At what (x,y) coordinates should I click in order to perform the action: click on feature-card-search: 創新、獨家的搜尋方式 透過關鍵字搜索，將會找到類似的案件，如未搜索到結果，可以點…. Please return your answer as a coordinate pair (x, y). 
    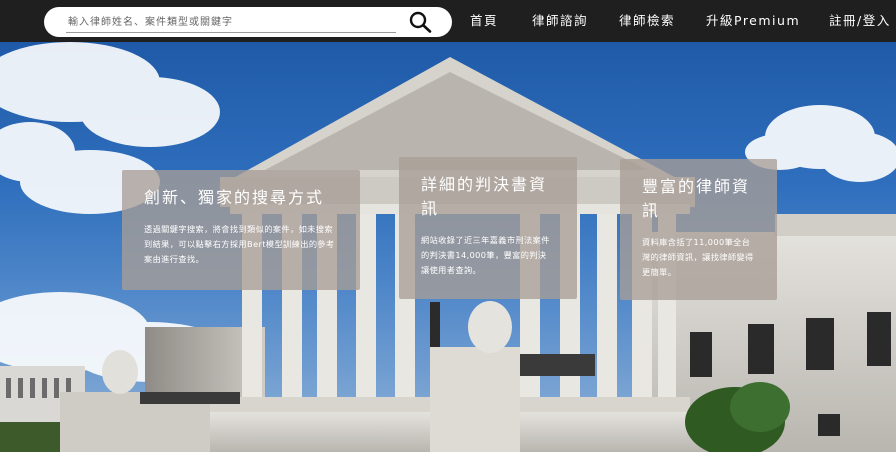
    Looking at the image, I should click on (241, 230).